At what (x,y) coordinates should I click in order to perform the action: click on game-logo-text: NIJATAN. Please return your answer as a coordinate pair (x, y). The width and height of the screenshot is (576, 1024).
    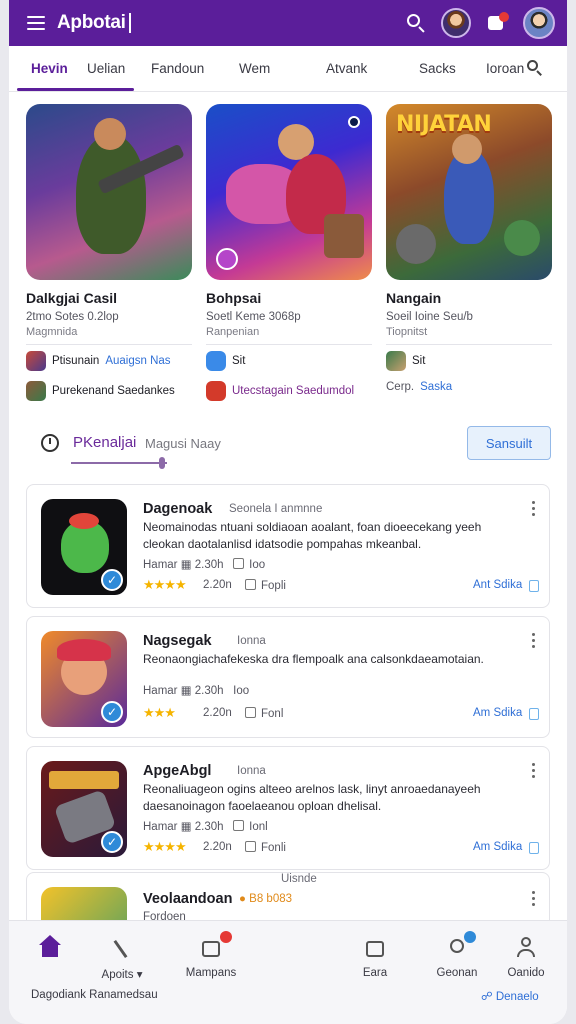
    Looking at the image, I should click on (444, 124).